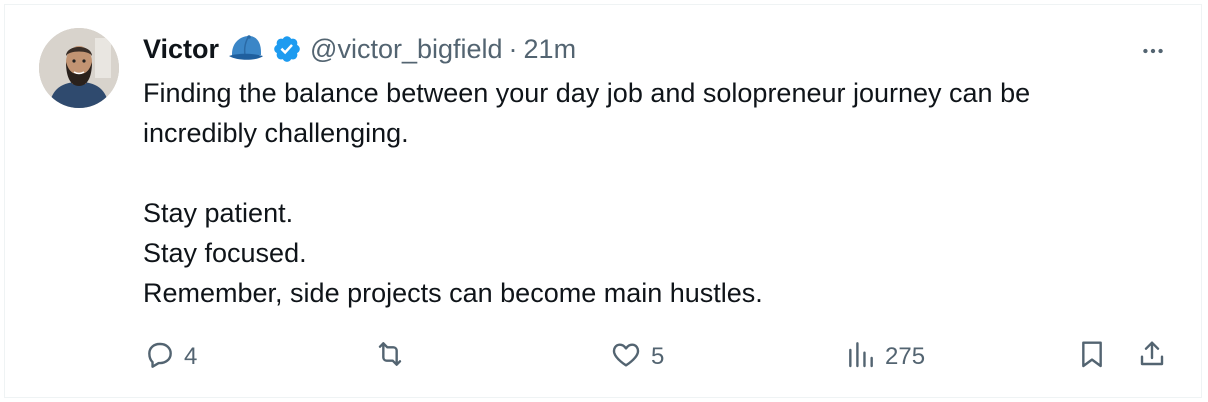 The width and height of the screenshot is (1208, 402). I want to click on like-button: 5, so click(636, 357).